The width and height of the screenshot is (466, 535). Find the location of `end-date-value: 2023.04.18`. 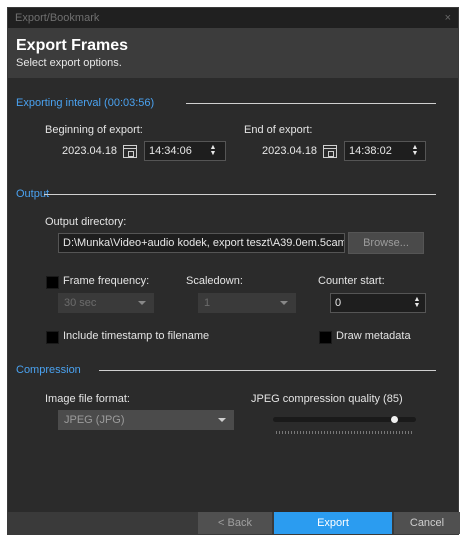

end-date-value: 2023.04.18 is located at coordinates (290, 151).